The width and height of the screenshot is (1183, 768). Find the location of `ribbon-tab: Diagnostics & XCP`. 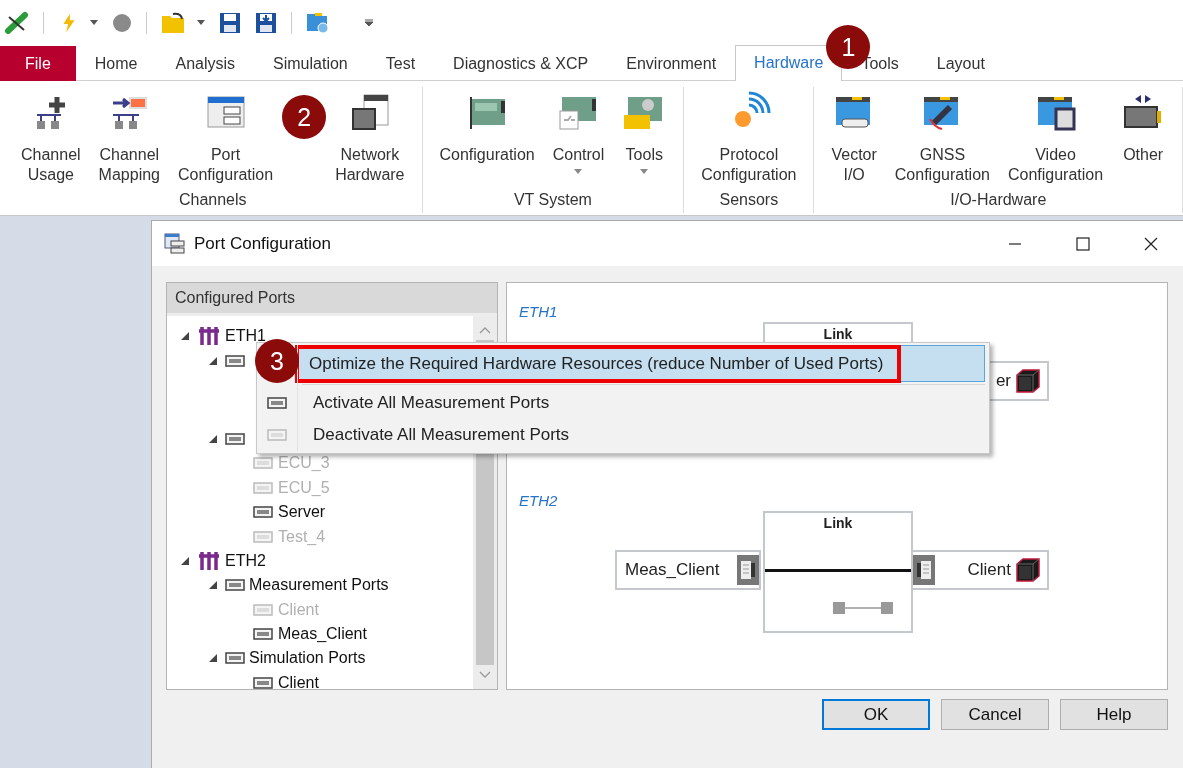

ribbon-tab: Diagnostics & XCP is located at coordinates (521, 63).